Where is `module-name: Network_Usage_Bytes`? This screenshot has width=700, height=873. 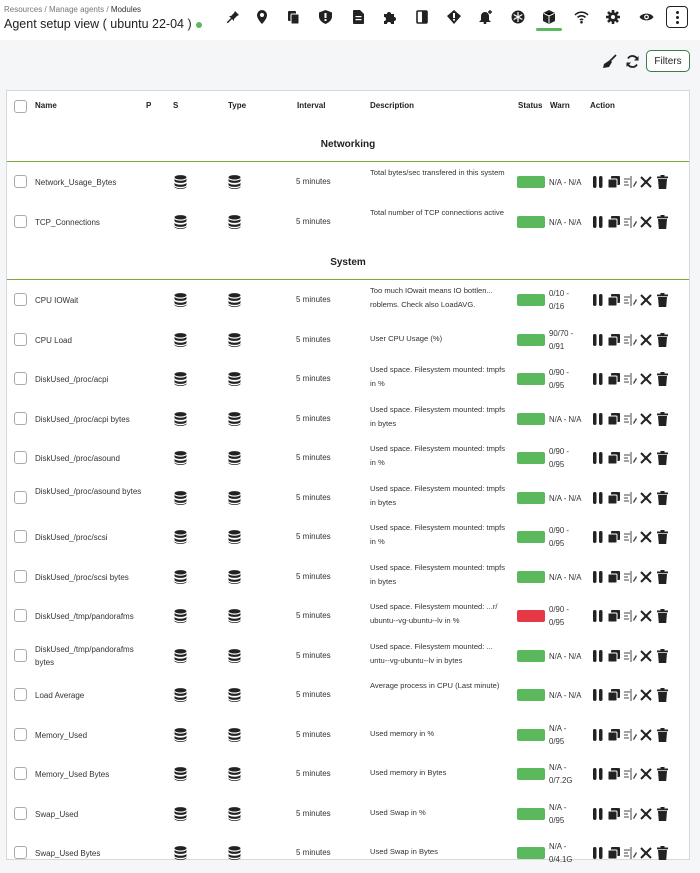 module-name: Network_Usage_Bytes is located at coordinates (90, 182).